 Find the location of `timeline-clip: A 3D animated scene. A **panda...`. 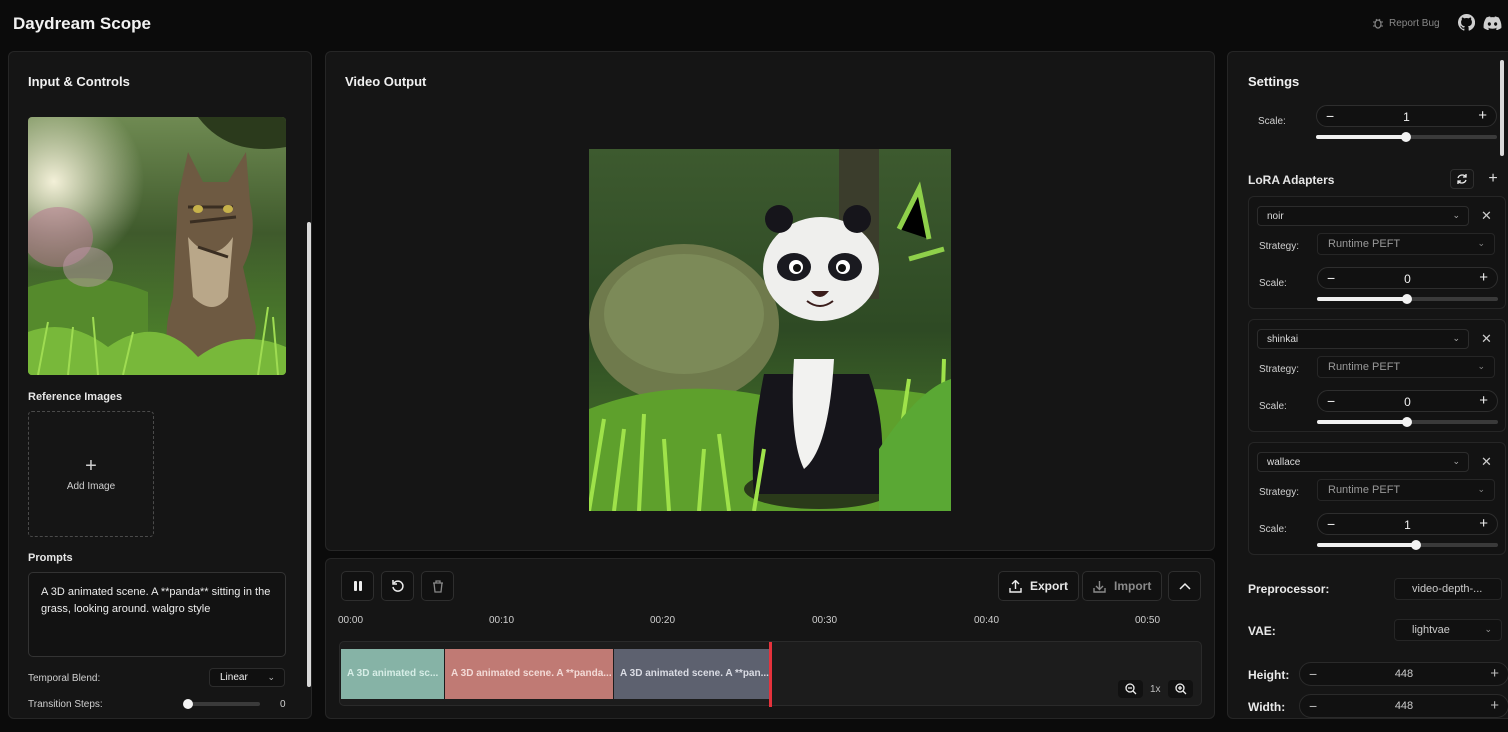

timeline-clip: A 3D animated scene. A **panda... is located at coordinates (529, 674).